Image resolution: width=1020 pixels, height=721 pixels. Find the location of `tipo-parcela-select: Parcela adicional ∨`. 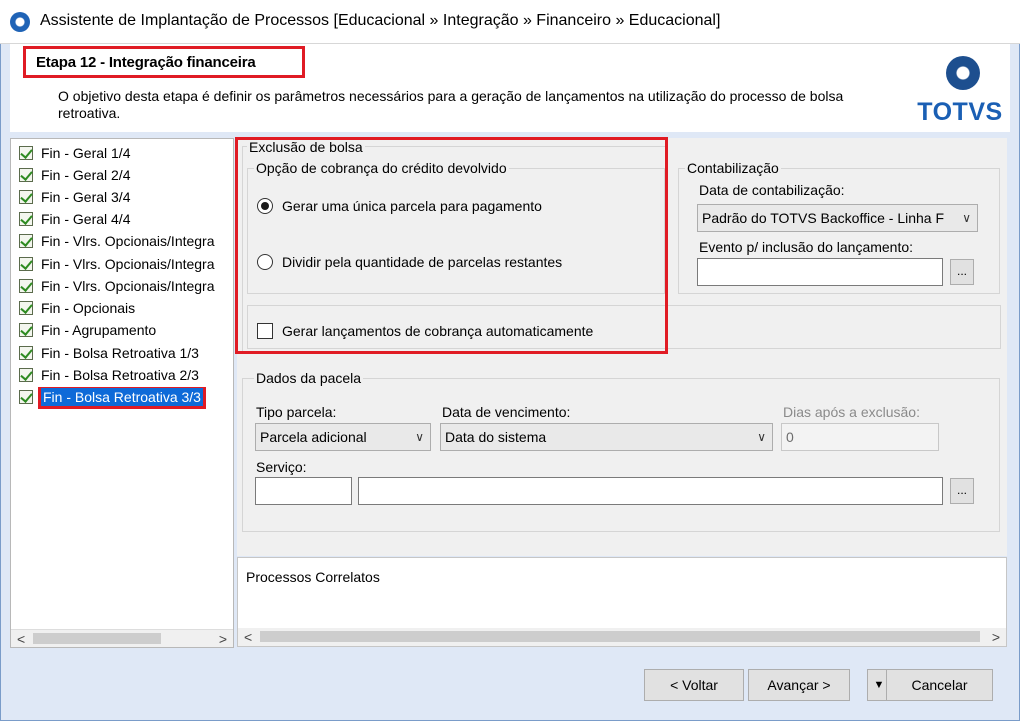

tipo-parcela-select: Parcela adicional ∨ is located at coordinates (343, 437).